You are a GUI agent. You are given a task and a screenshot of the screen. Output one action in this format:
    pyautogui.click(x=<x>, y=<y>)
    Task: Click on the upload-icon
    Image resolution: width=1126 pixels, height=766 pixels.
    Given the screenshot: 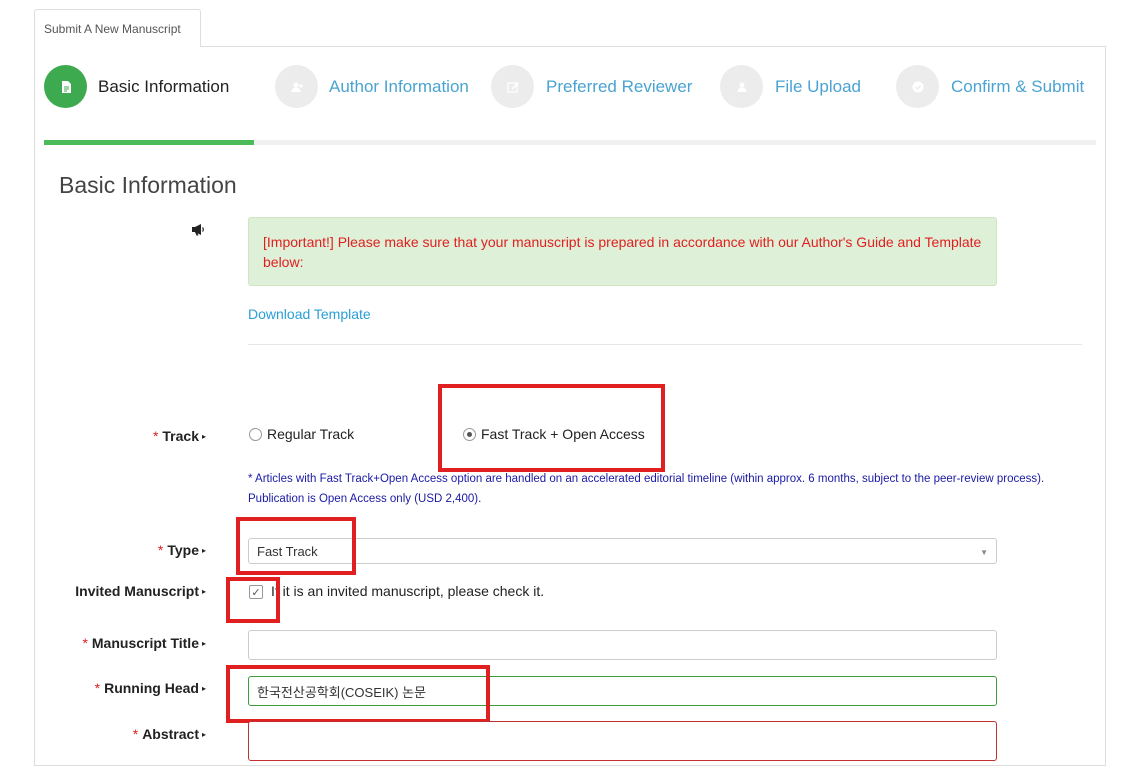 What is the action you would take?
    pyautogui.click(x=741, y=87)
    